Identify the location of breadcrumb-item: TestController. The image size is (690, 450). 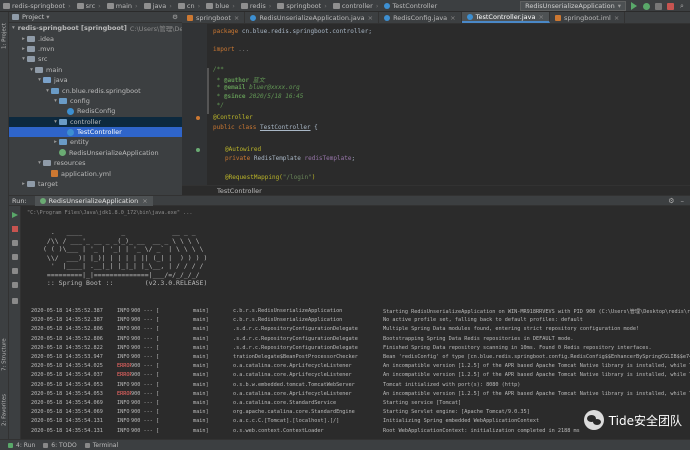
(410, 6).